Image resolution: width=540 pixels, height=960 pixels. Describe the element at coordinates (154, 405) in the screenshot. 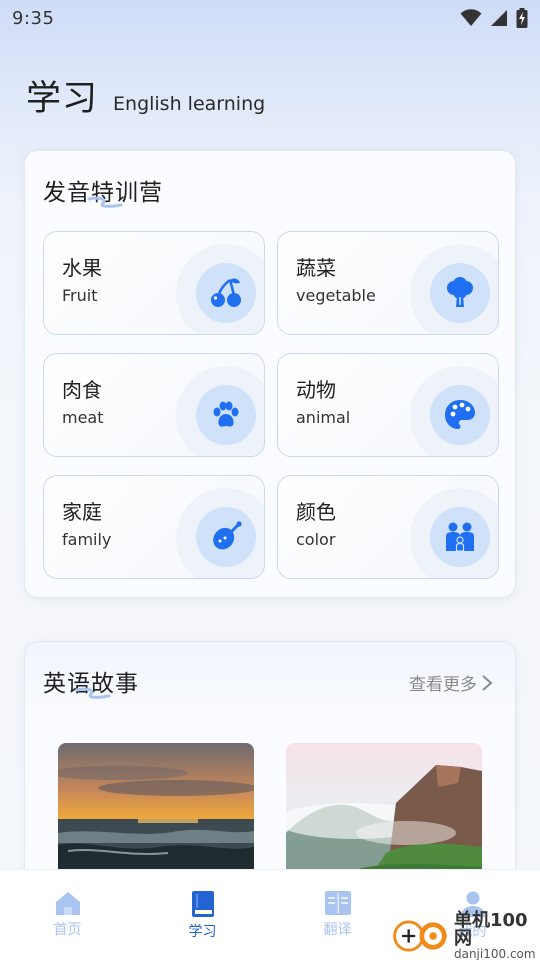

I see `category-tile-meat: 肉食 meat` at that location.